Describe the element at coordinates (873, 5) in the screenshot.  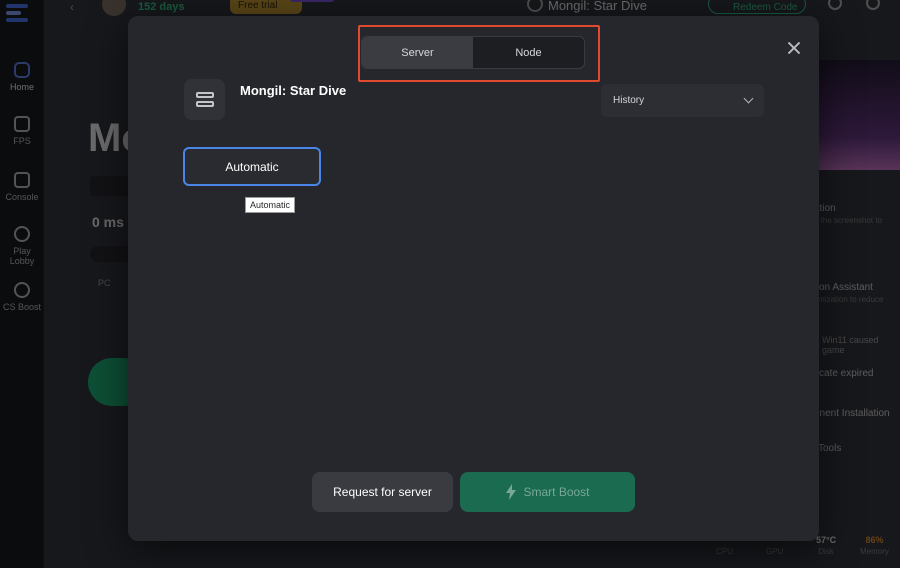
I see `minimize-icon` at that location.